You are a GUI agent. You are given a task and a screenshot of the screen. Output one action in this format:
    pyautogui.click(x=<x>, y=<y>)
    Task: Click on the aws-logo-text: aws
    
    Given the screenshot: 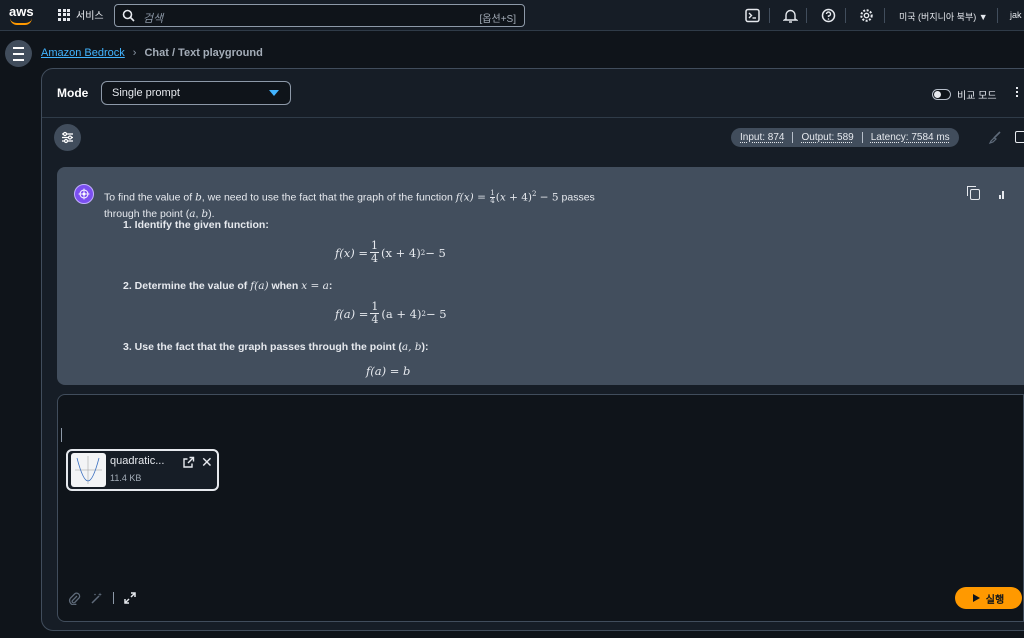 What is the action you would take?
    pyautogui.click(x=21, y=11)
    